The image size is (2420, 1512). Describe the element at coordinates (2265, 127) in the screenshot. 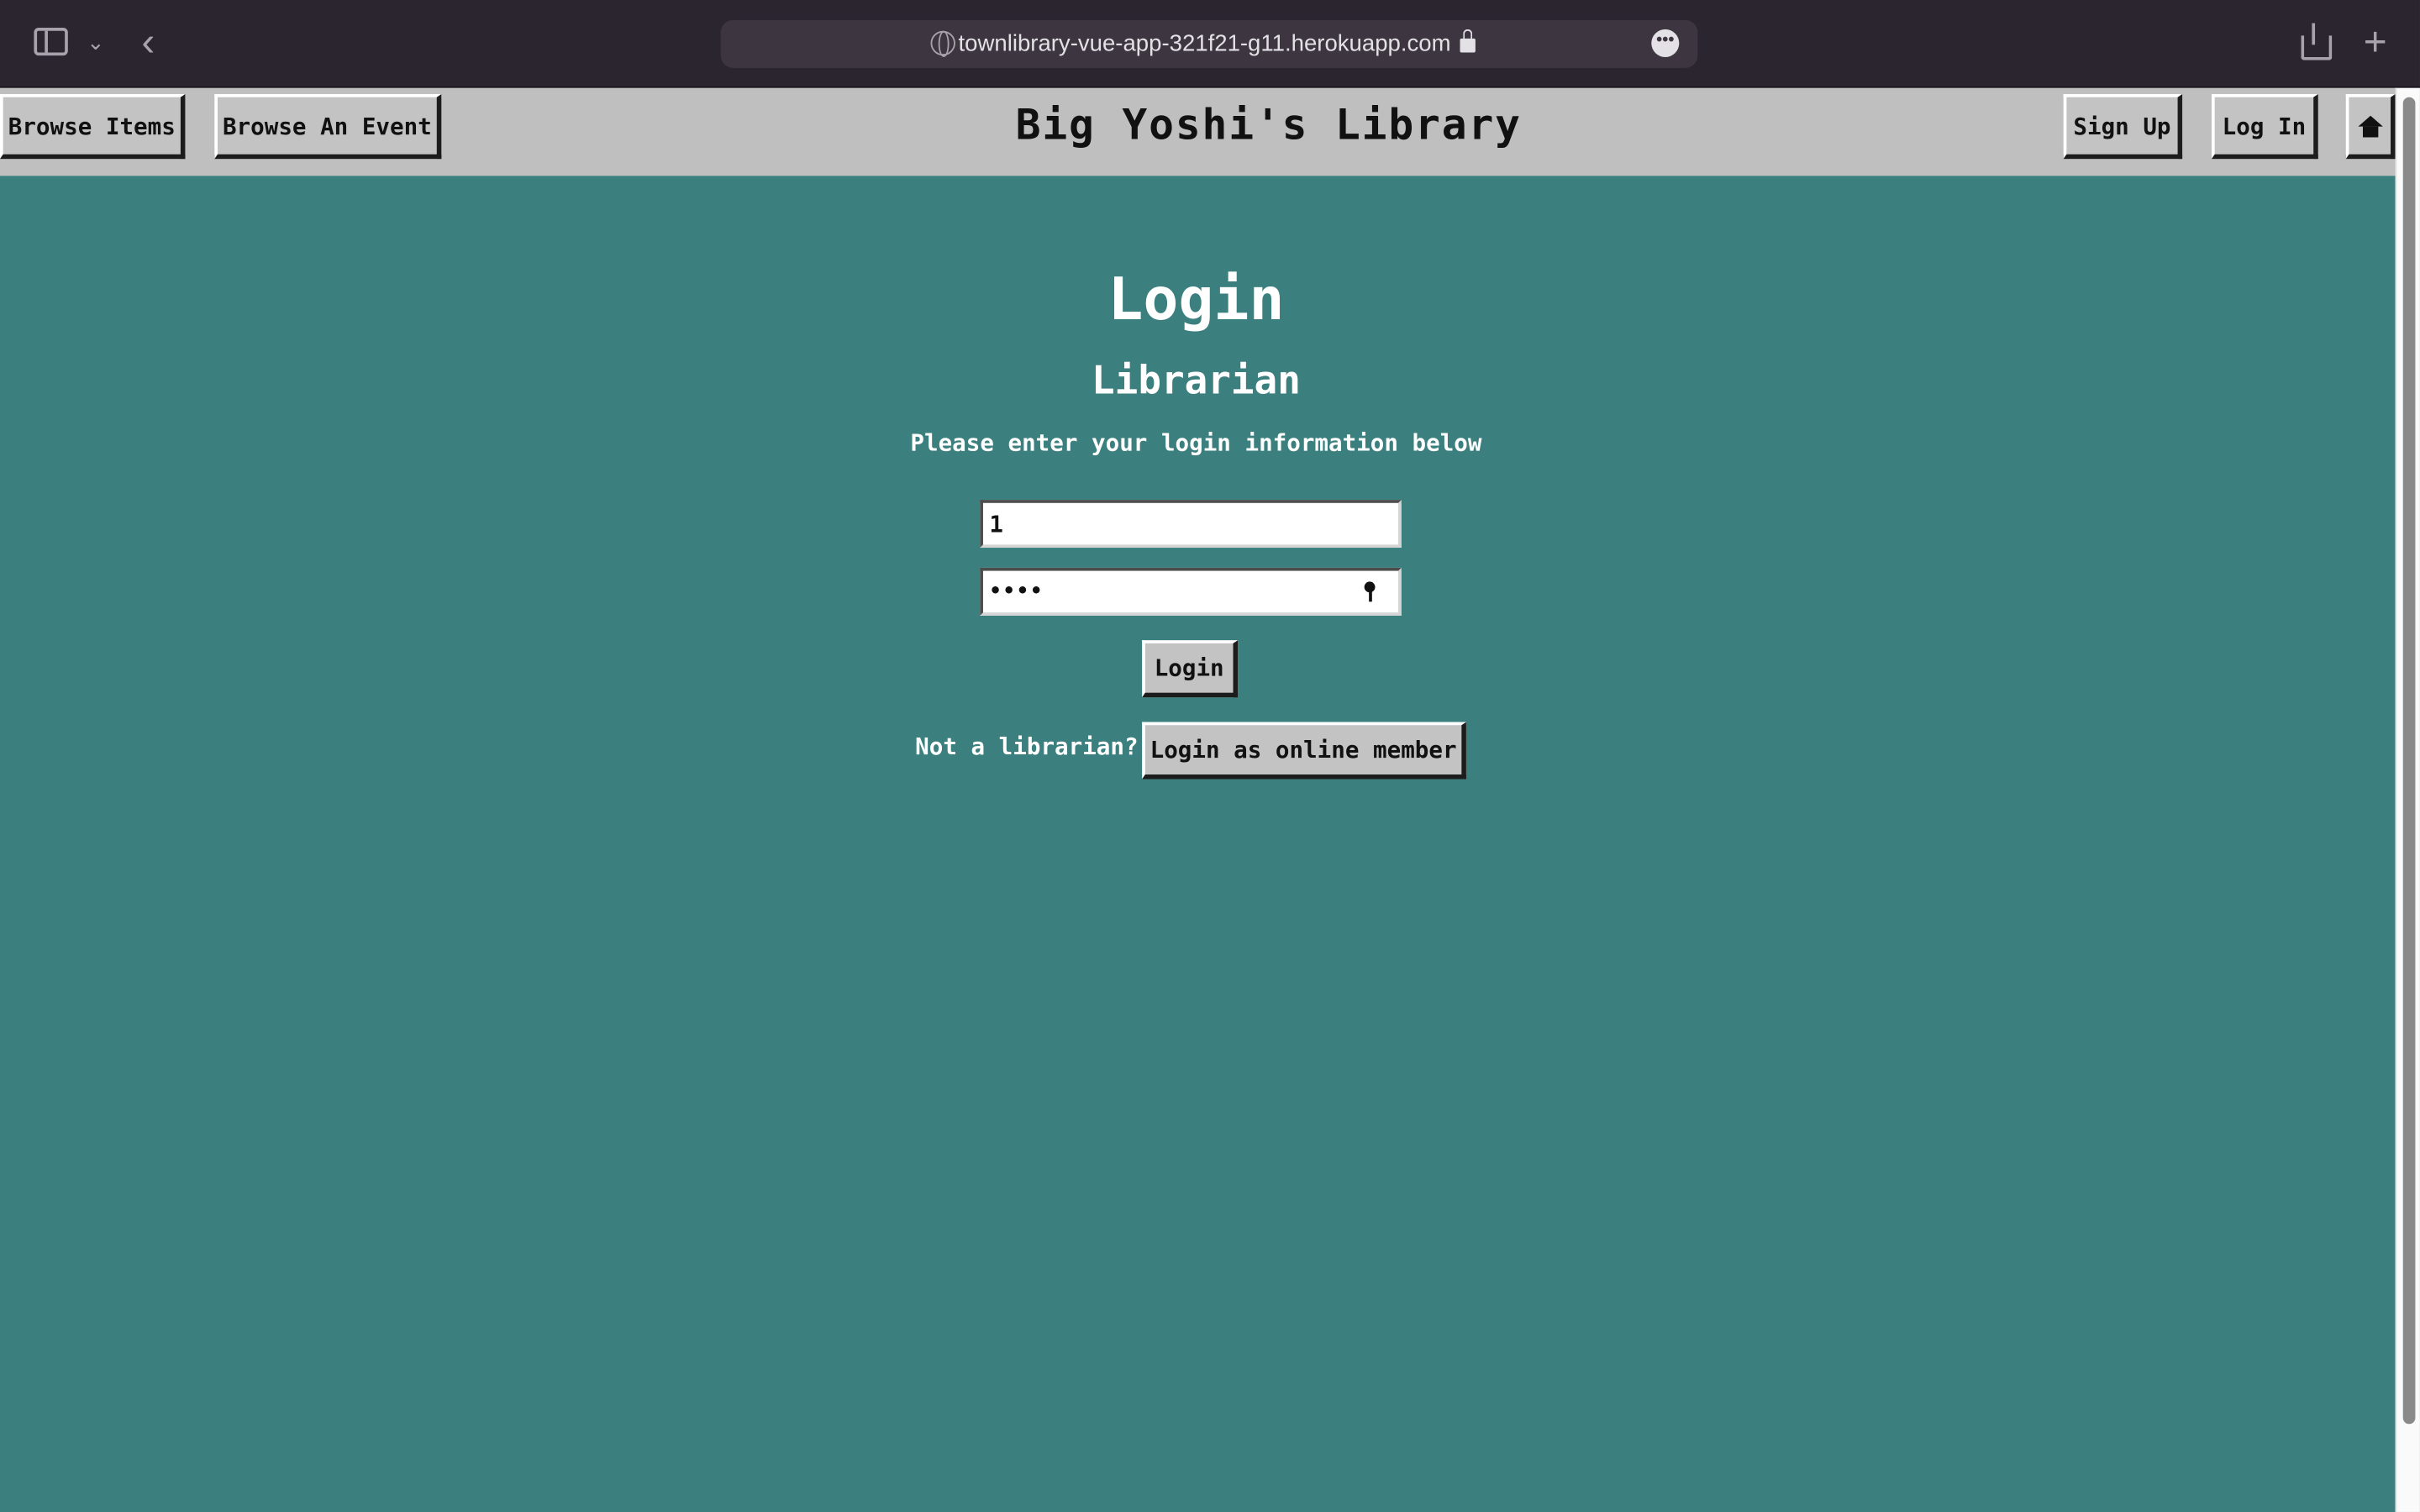

I see `log-in-button: Log In` at that location.